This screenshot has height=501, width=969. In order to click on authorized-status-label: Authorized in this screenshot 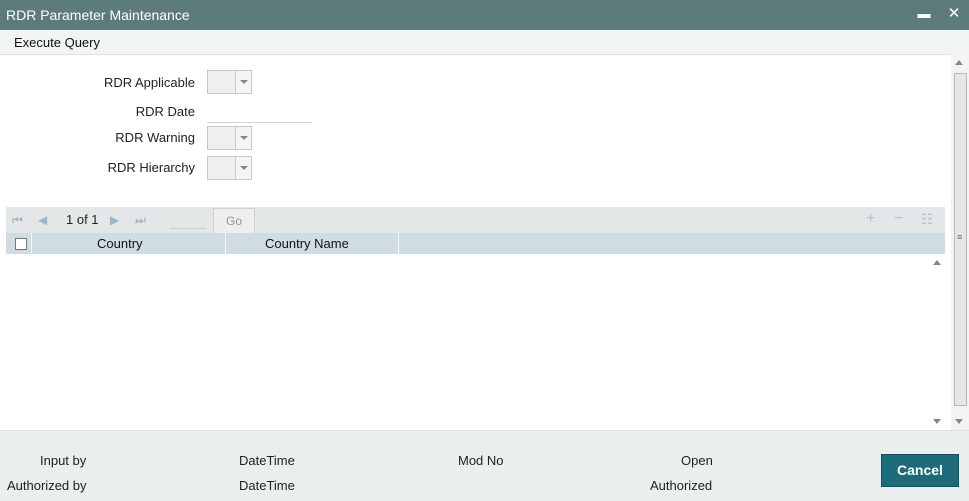, I will do `click(681, 485)`.